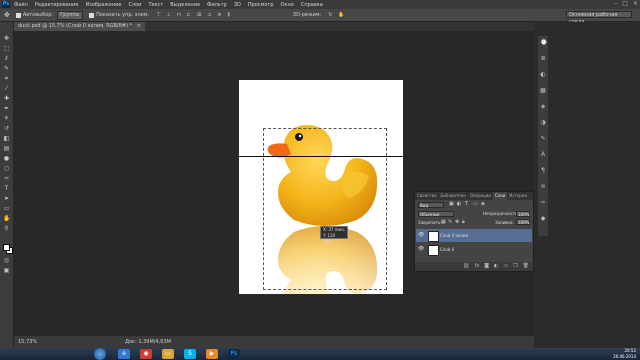  Describe the element at coordinates (475, 204) in the screenshot. I see `filter-shape-icon: ▭` at that location.